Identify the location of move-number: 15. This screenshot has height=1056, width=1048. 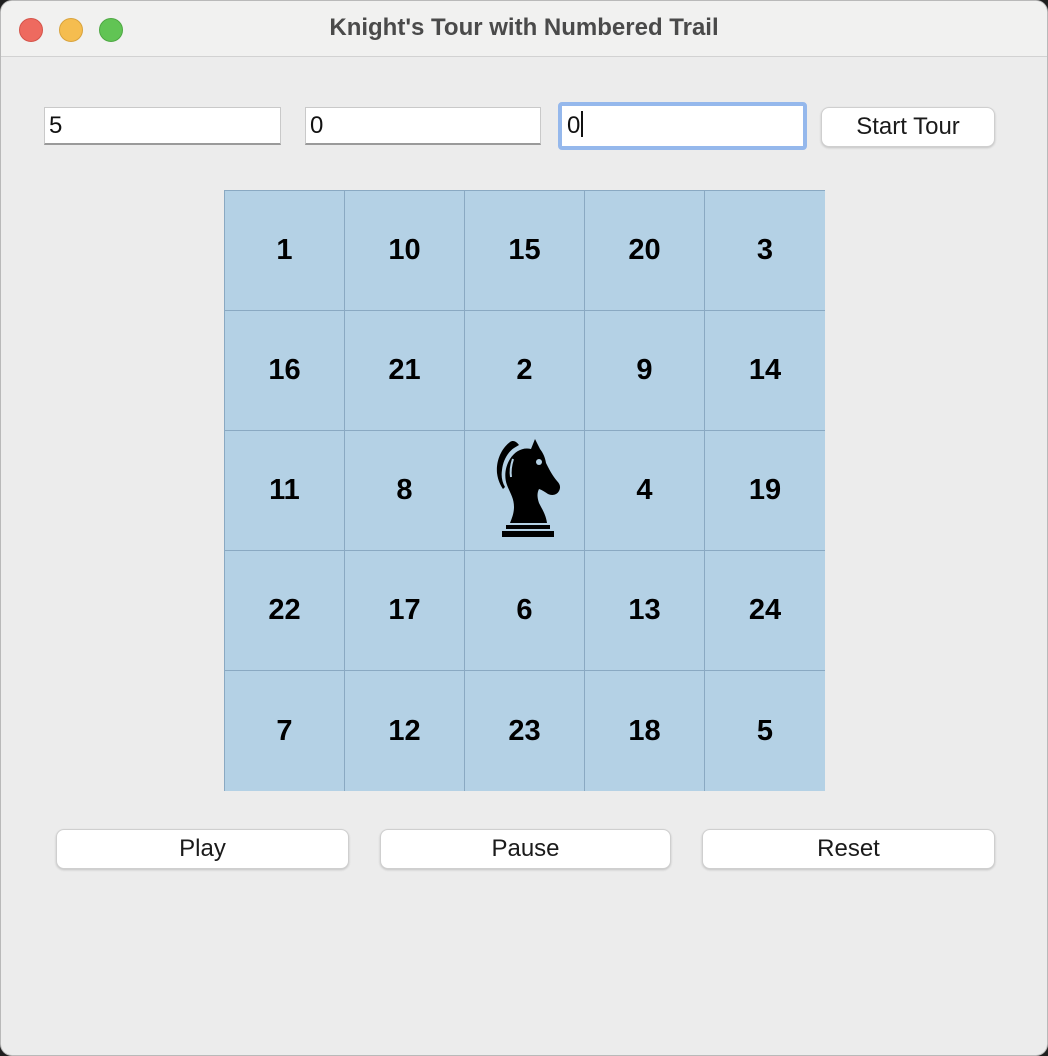
(524, 250).